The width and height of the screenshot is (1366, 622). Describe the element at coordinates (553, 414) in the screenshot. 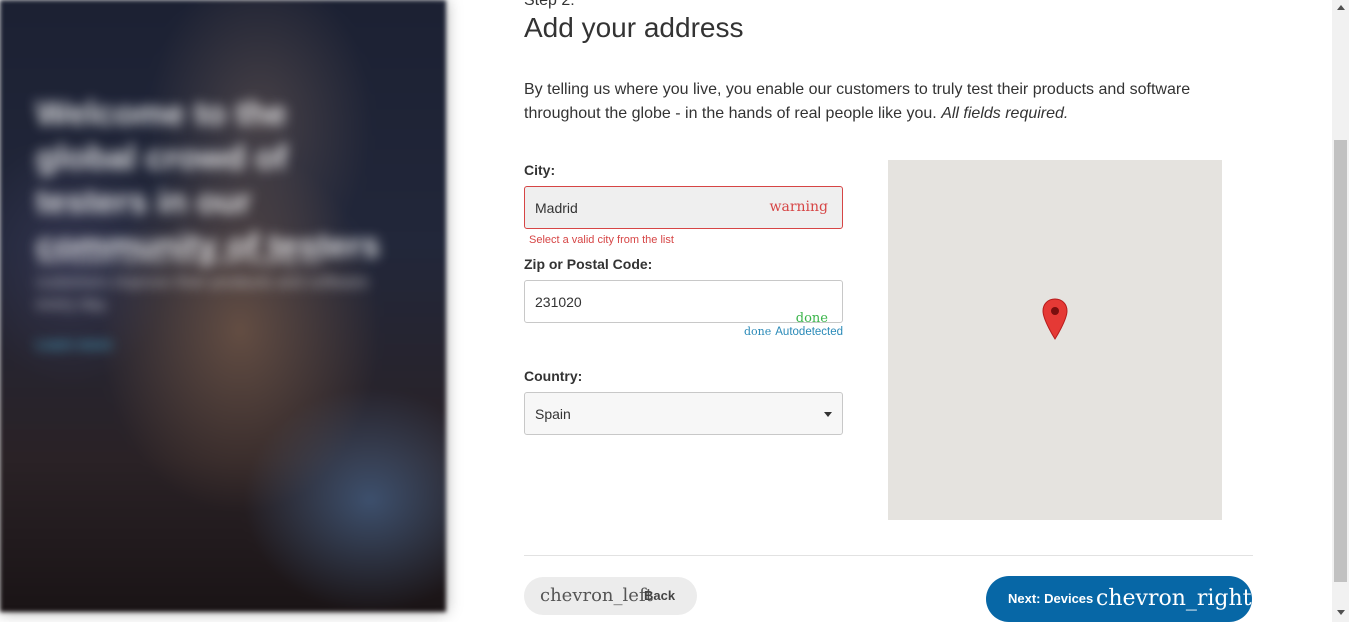

I see `country-selected-value: Spain` at that location.